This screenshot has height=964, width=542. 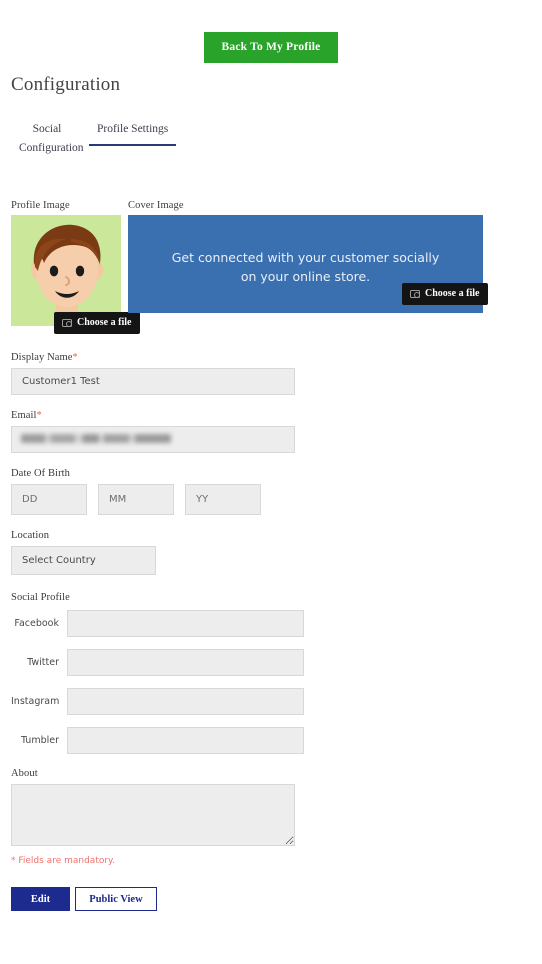 What do you see at coordinates (43, 662) in the screenshot?
I see `twitter-label: Twitter` at bounding box center [43, 662].